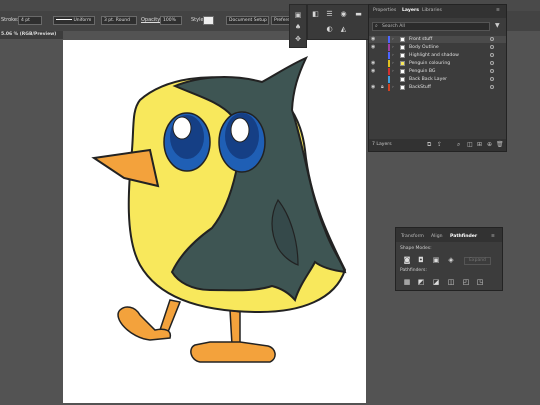 Image resolution: width=540 pixels, height=405 pixels. I want to click on puppet-warp-icon: ✥, so click(298, 39).